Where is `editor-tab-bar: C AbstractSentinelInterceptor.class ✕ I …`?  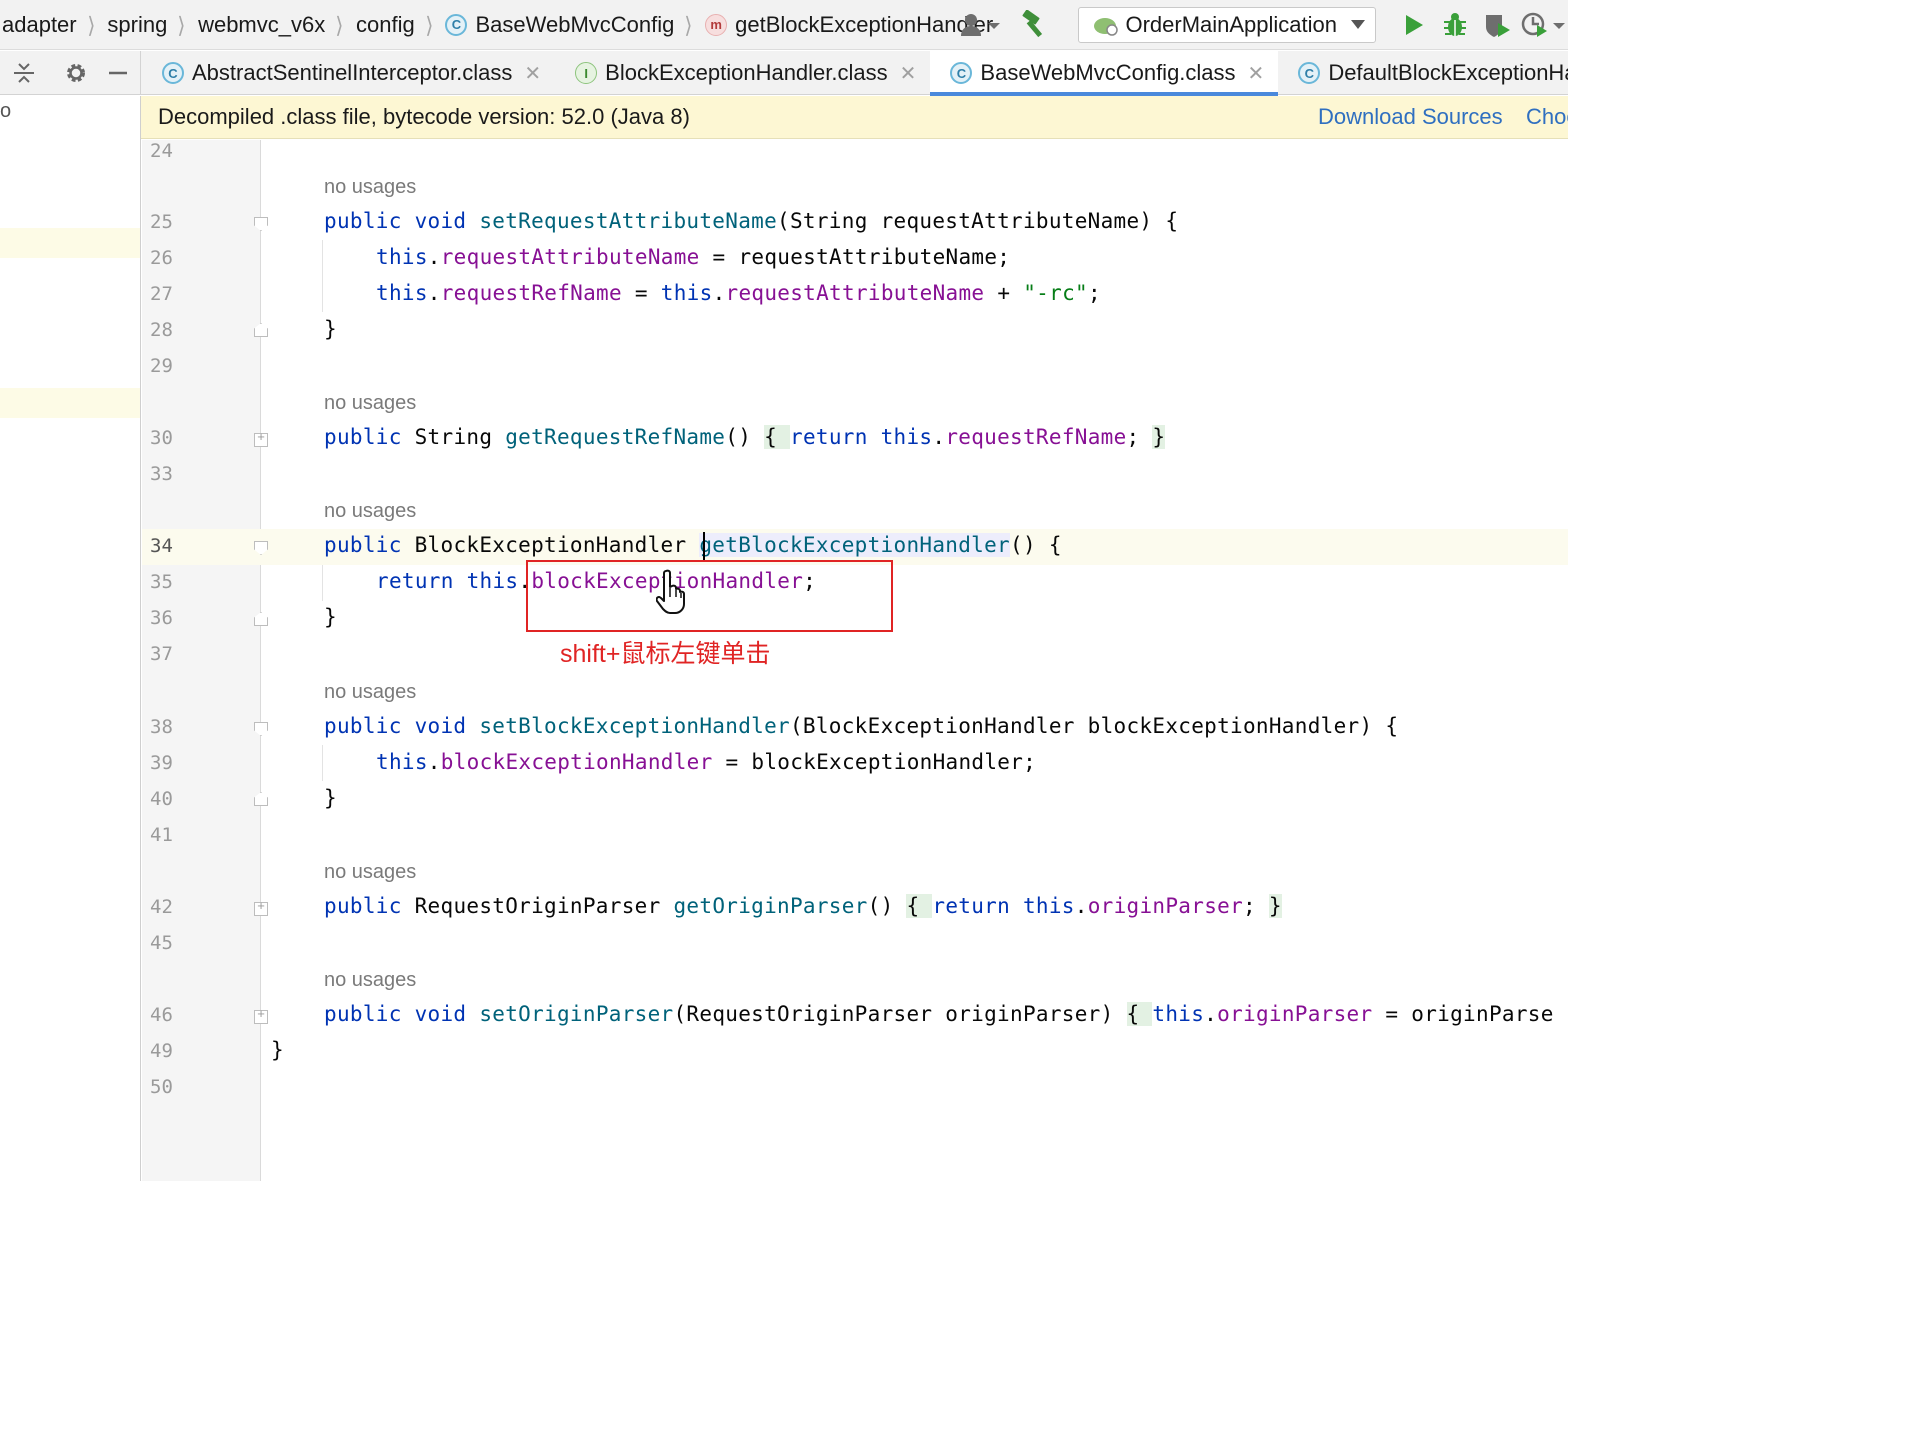 editor-tab-bar: C AbstractSentinelInterceptor.class ✕ I … is located at coordinates (784, 73).